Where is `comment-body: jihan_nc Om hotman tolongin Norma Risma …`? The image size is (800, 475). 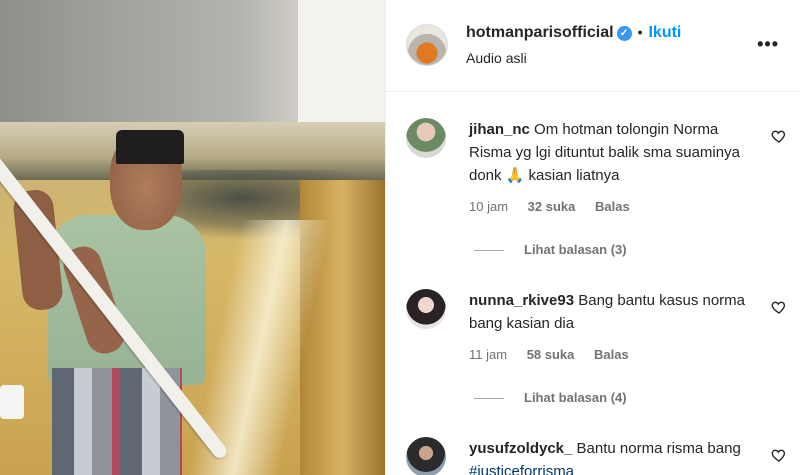 comment-body: jihan_nc Om hotman tolongin Norma Risma … is located at coordinates (614, 152).